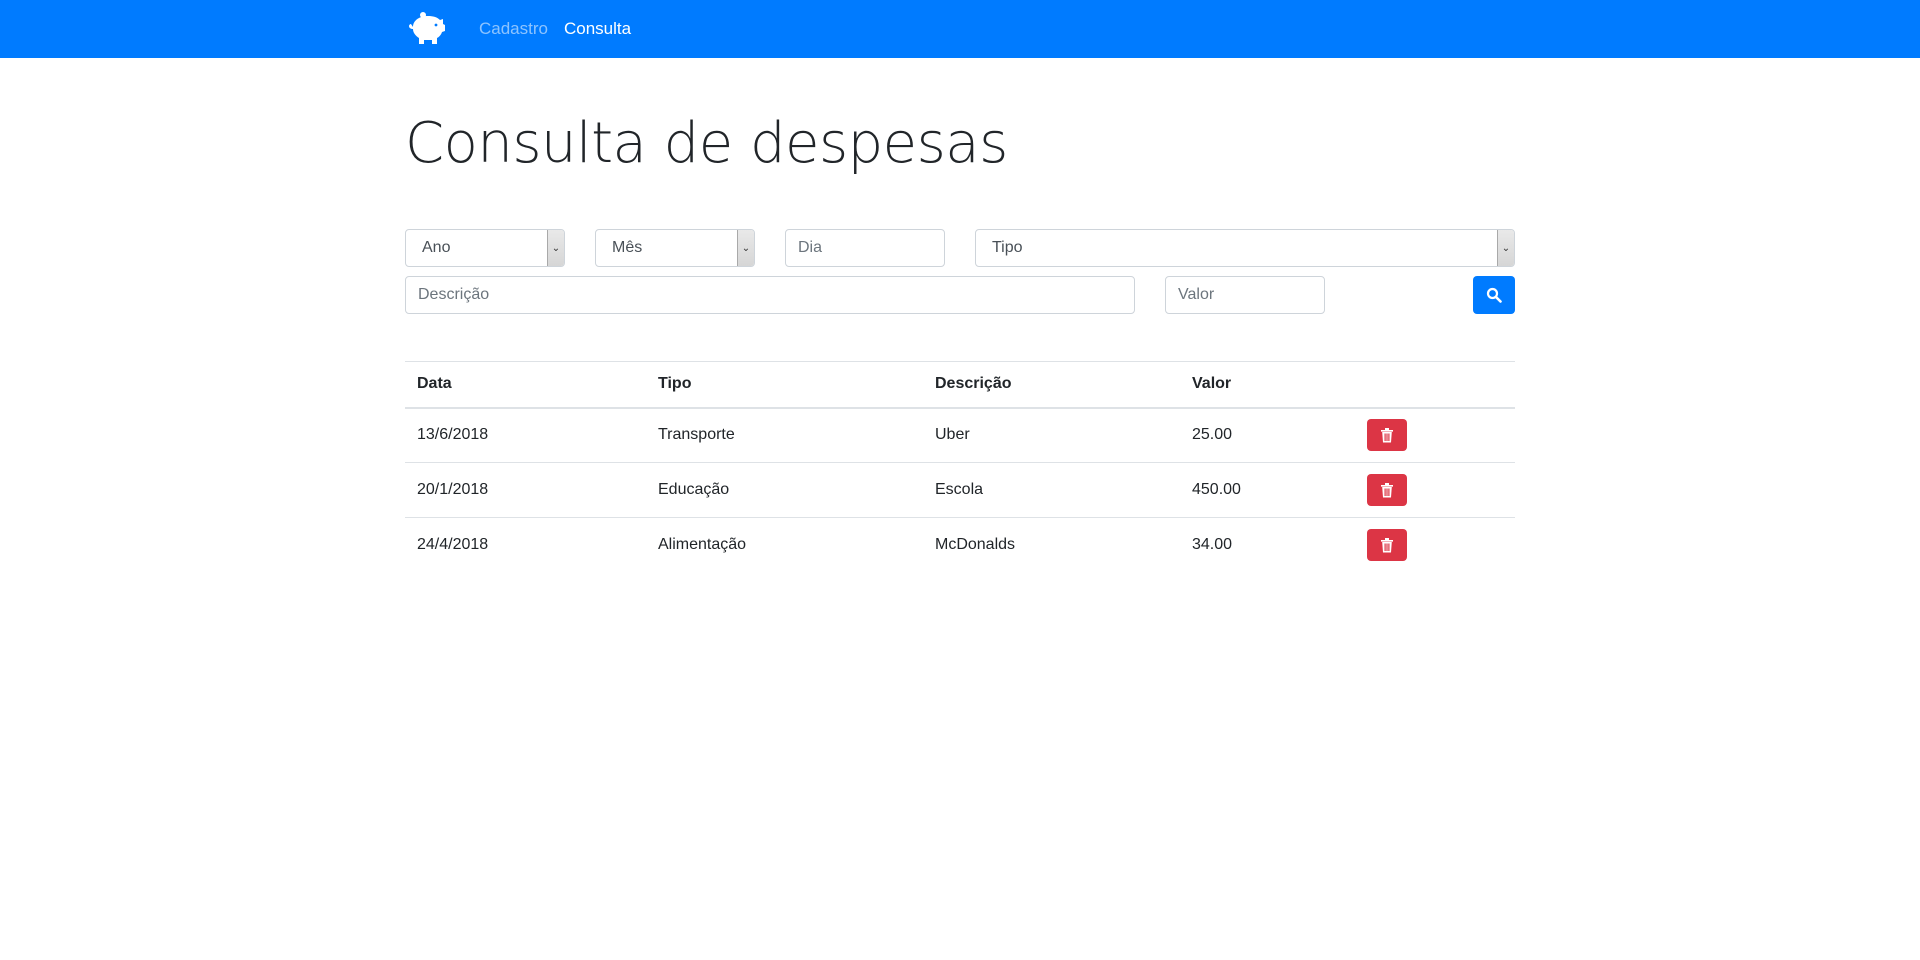 The height and width of the screenshot is (960, 1920). What do you see at coordinates (453, 545) in the screenshot?
I see `cell-data: 24/4/2018` at bounding box center [453, 545].